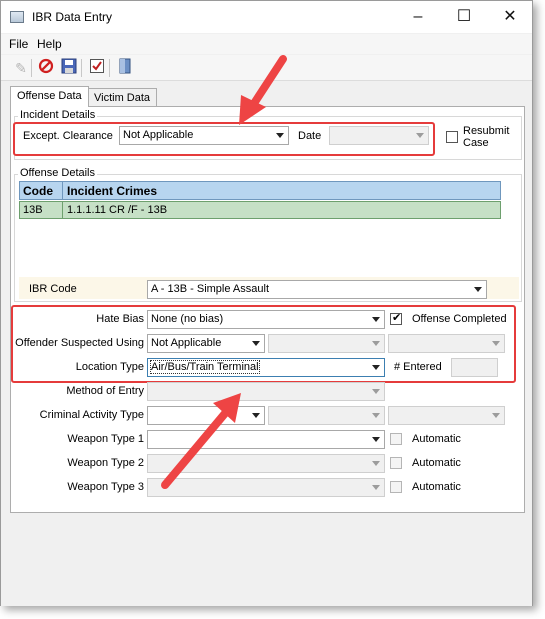  What do you see at coordinates (201, 441) in the screenshot?
I see `arrow-icon-bottom` at bounding box center [201, 441].